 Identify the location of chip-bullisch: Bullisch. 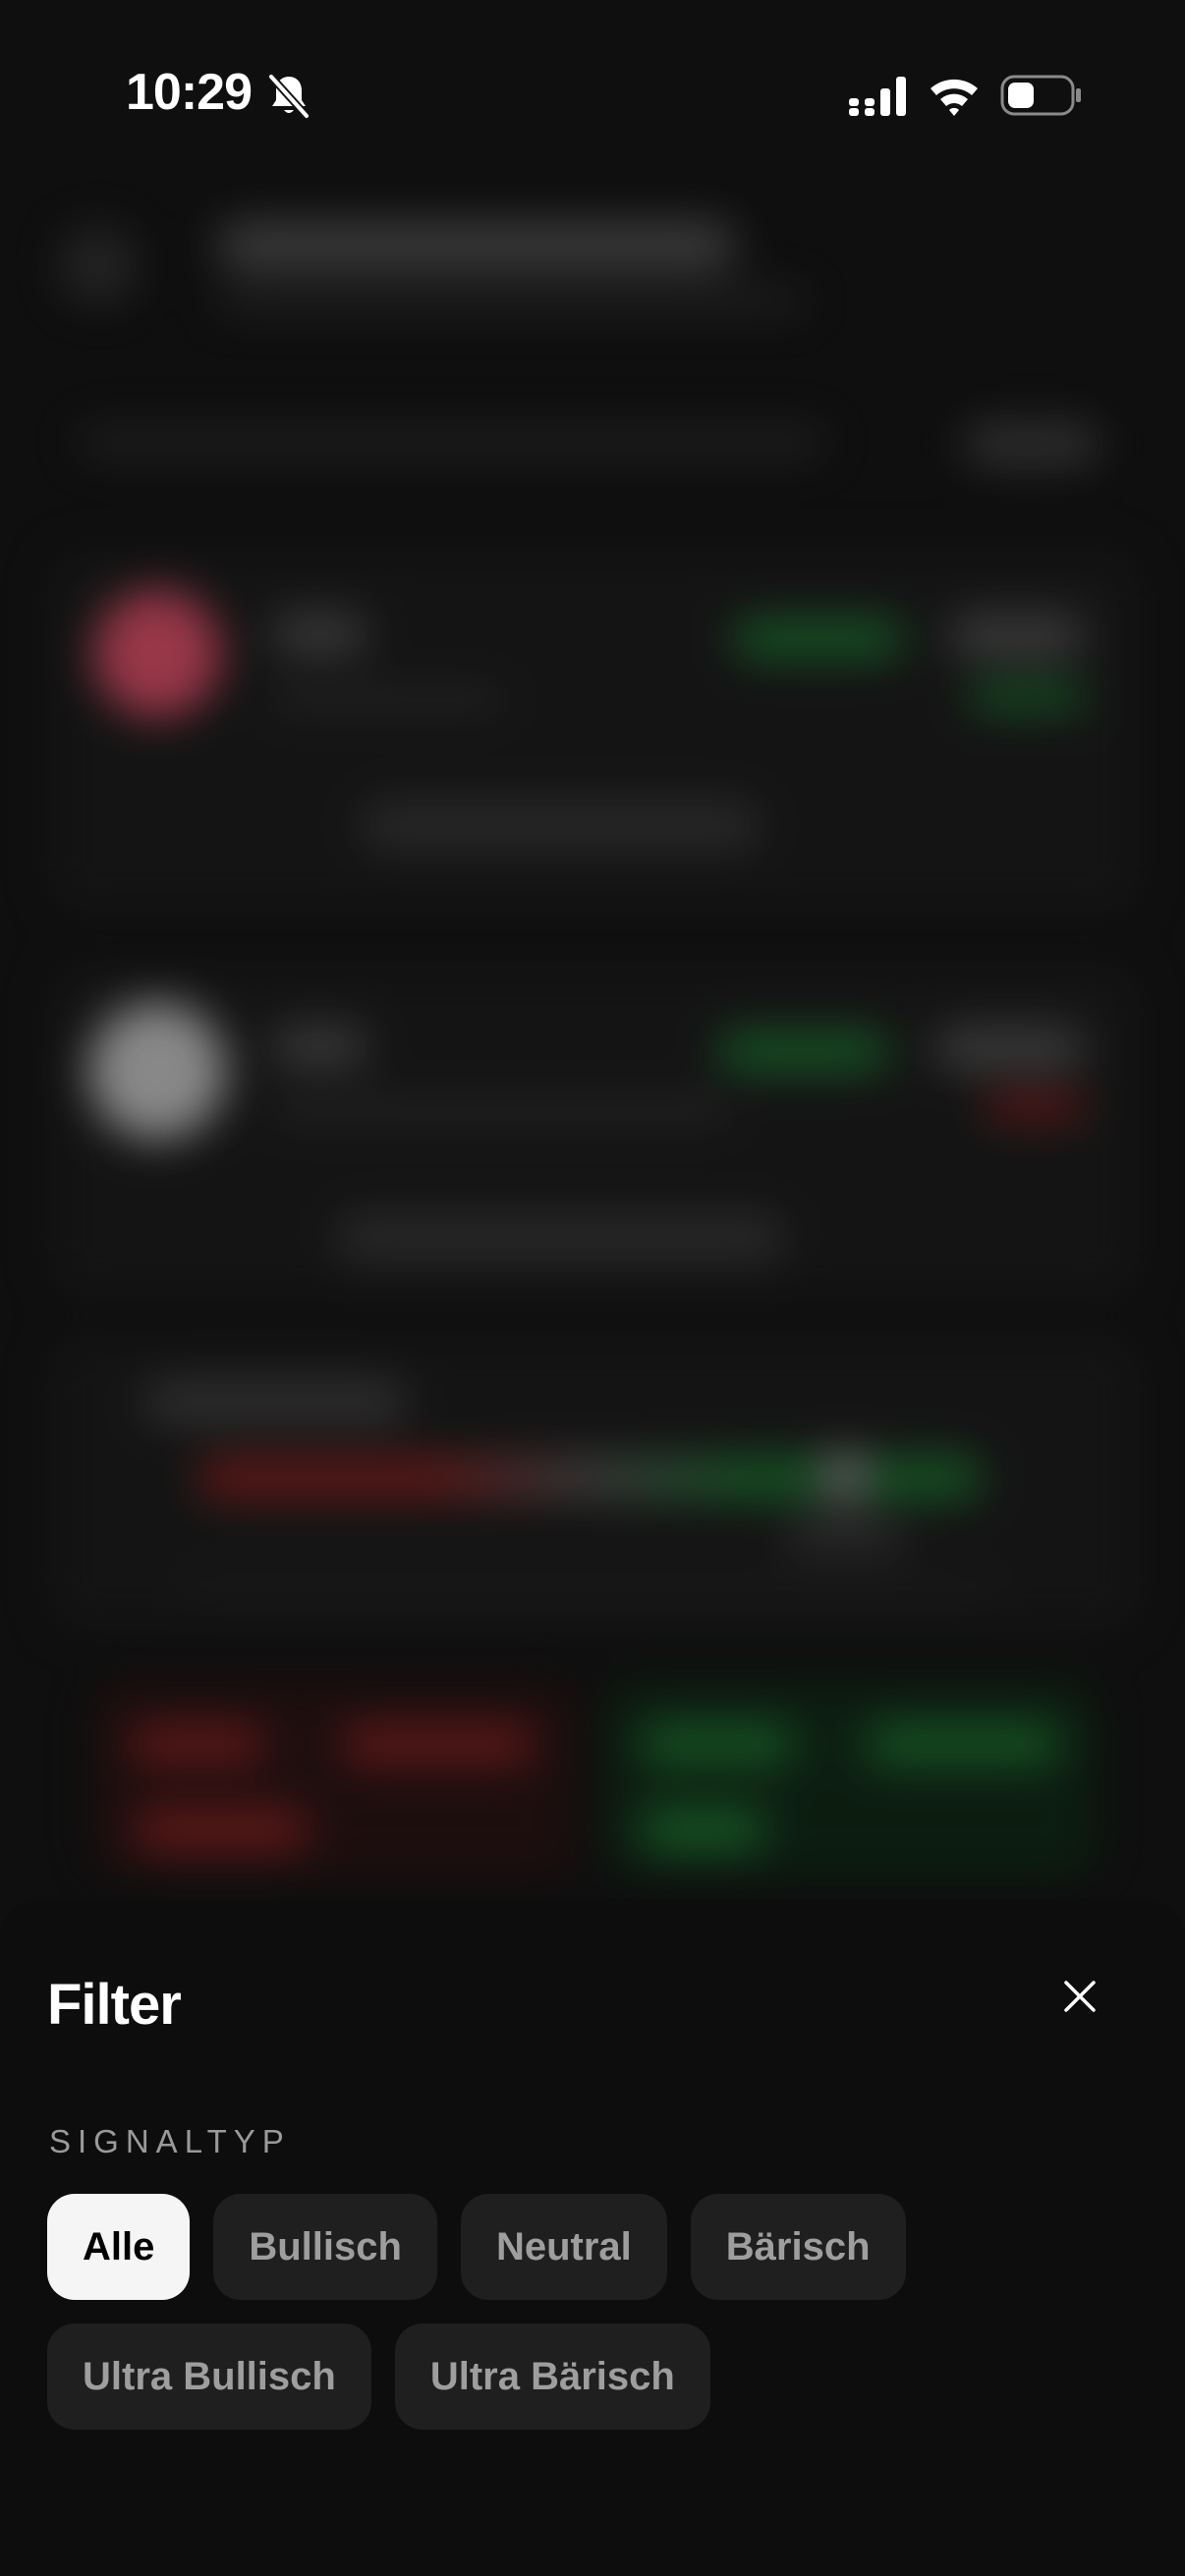
(325, 2247).